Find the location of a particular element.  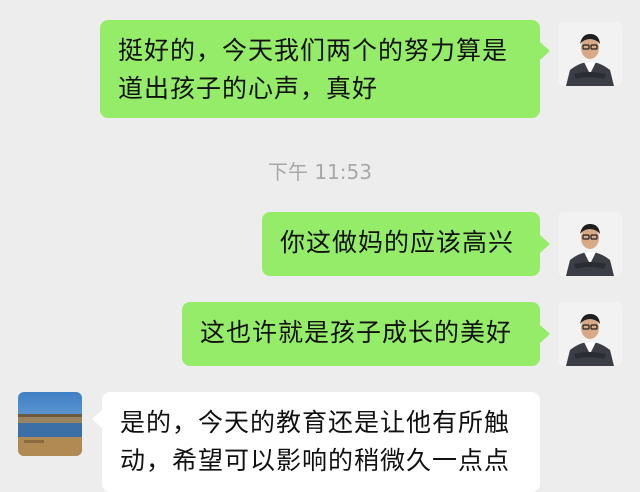

message-bubble-outgoing: 你这做妈的应该高兴 is located at coordinates (401, 244).